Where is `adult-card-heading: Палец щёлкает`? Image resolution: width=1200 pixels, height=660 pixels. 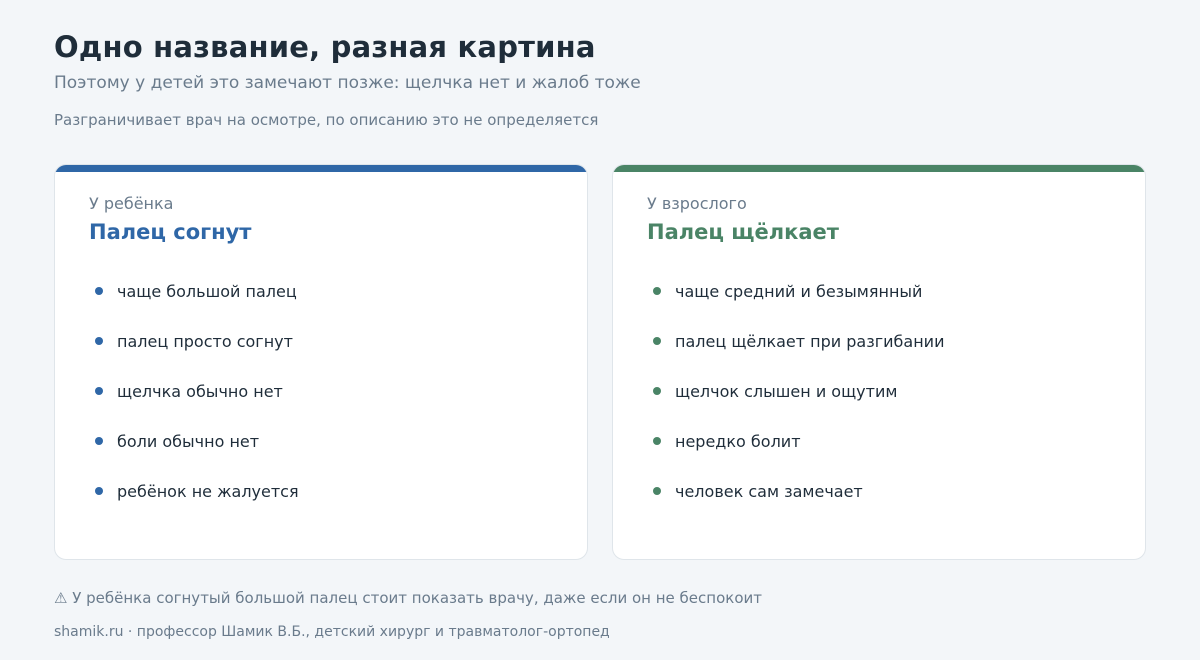
adult-card-heading: Палец щёлкает is located at coordinates (743, 232).